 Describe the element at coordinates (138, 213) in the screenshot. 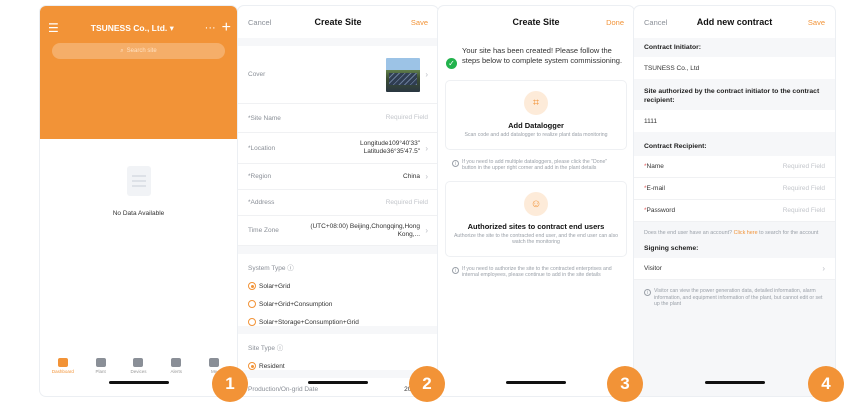

I see `empty-state-text: No Data Available` at that location.